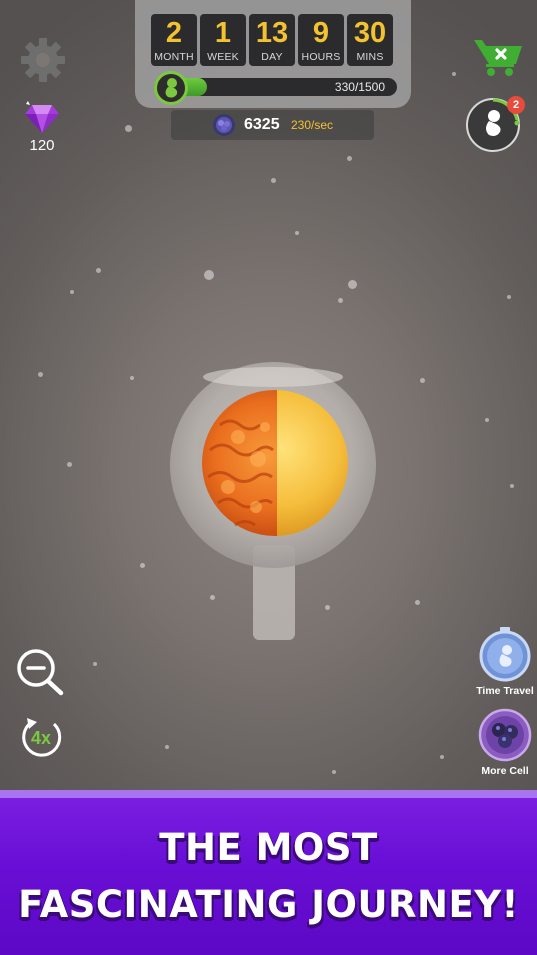 Image resolution: width=537 pixels, height=955 pixels. I want to click on timer-month: 2 MONTH, so click(174, 40).